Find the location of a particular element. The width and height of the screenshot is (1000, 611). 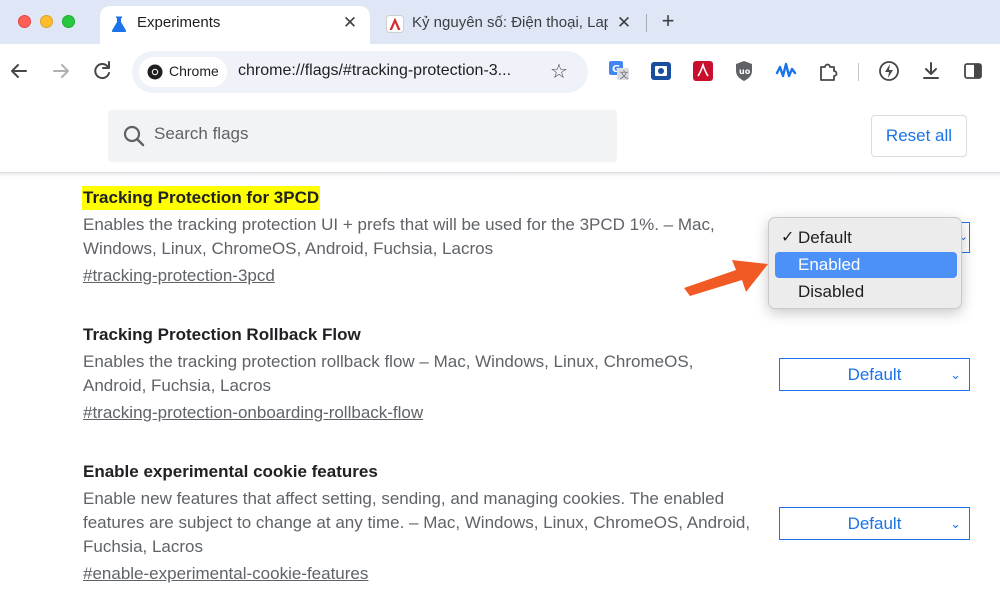

tab-experiments: Experiments ✕ is located at coordinates (235, 25).